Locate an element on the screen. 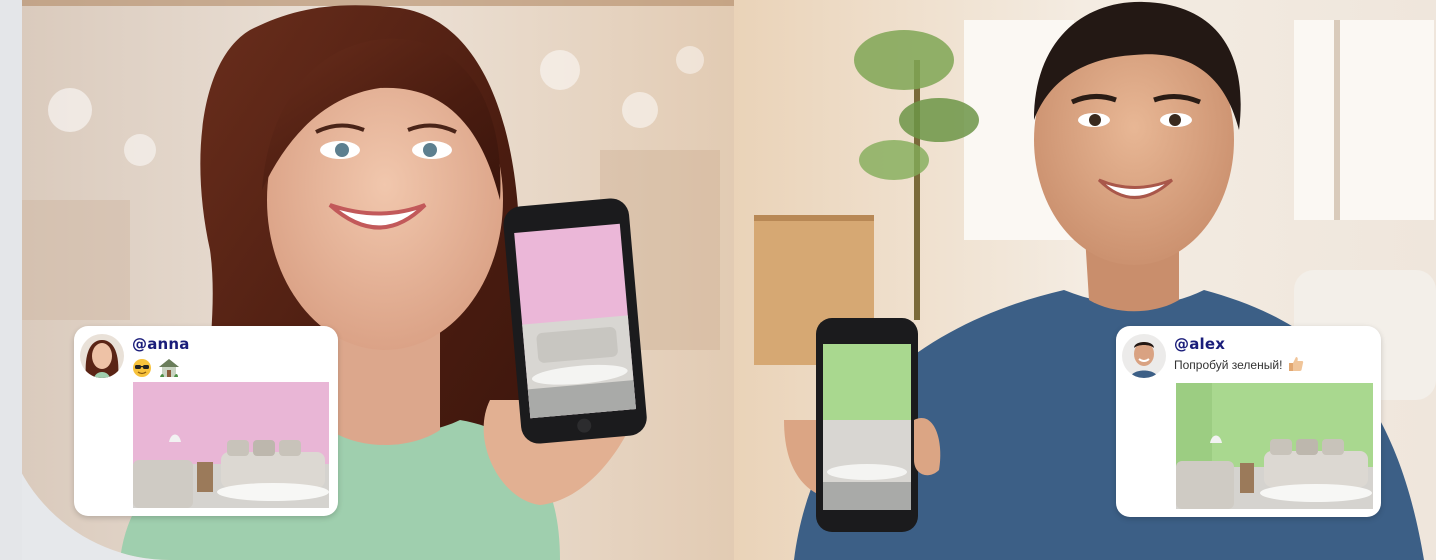 The width and height of the screenshot is (1436, 560). handle-alex: @alex is located at coordinates (1199, 344).